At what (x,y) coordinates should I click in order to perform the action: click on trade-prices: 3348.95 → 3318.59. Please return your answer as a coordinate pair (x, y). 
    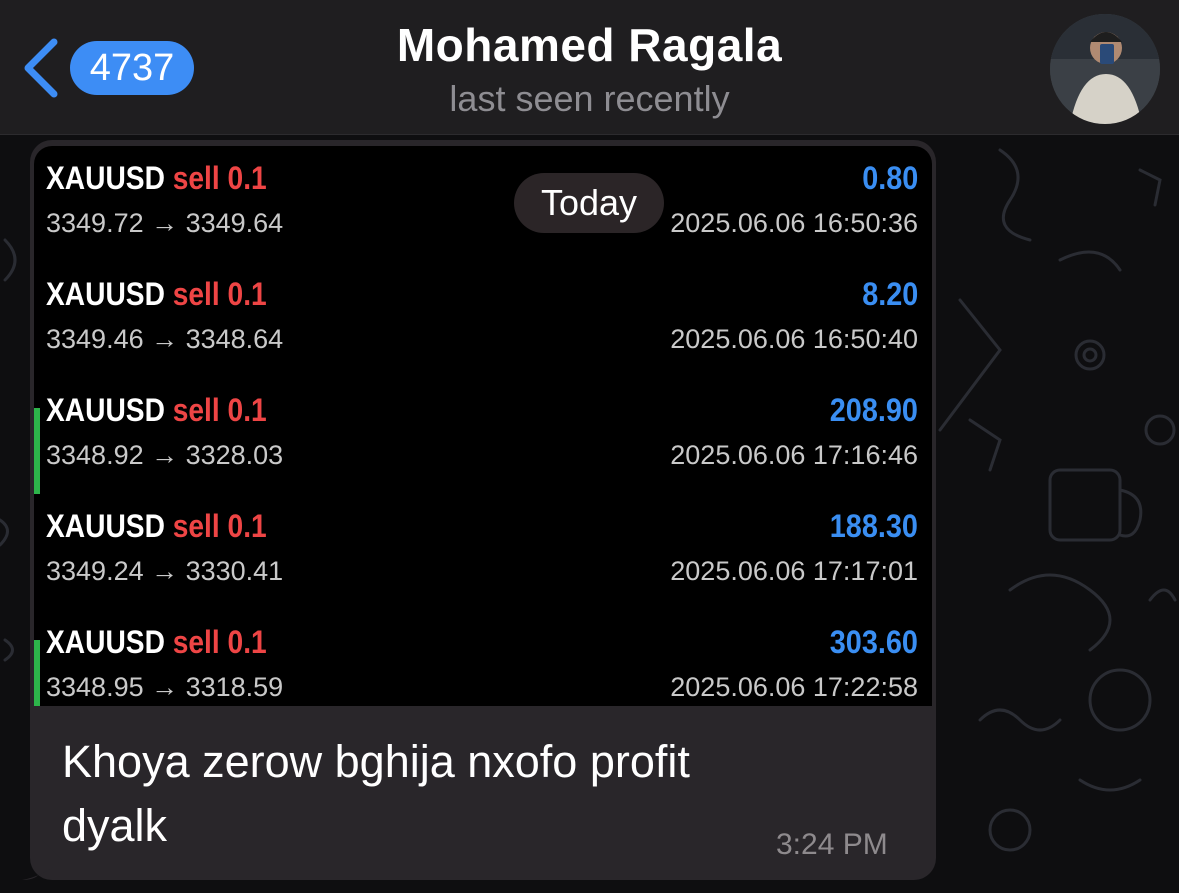
    Looking at the image, I should click on (165, 687).